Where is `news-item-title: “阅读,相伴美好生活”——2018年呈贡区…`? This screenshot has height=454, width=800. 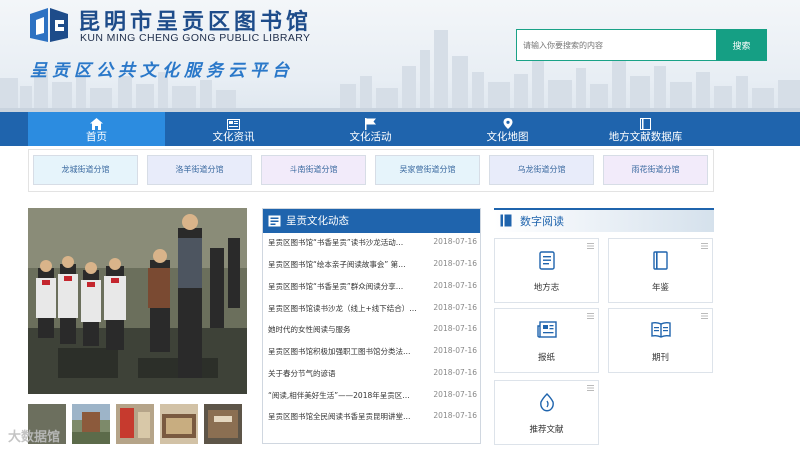
news-item-title: “阅读,相伴美好生活”——2018年呈贡区… is located at coordinates (345, 395).